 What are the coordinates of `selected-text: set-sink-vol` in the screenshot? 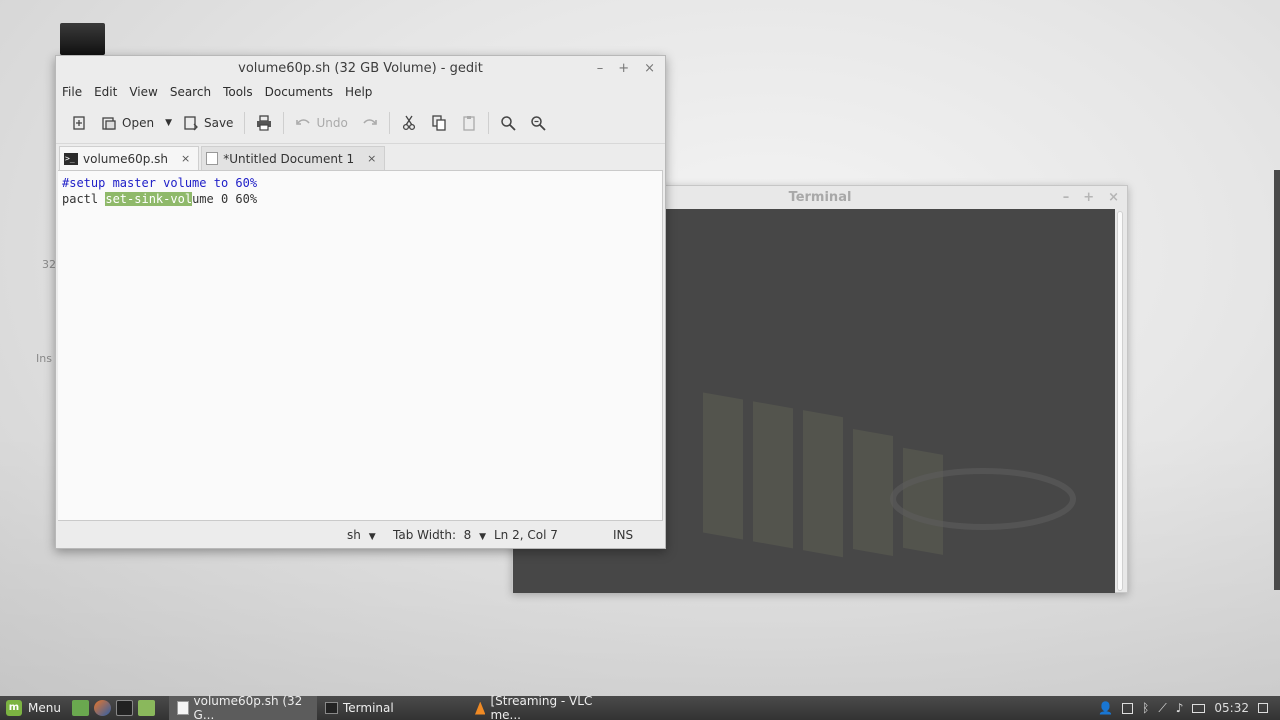 It's located at (149, 199).